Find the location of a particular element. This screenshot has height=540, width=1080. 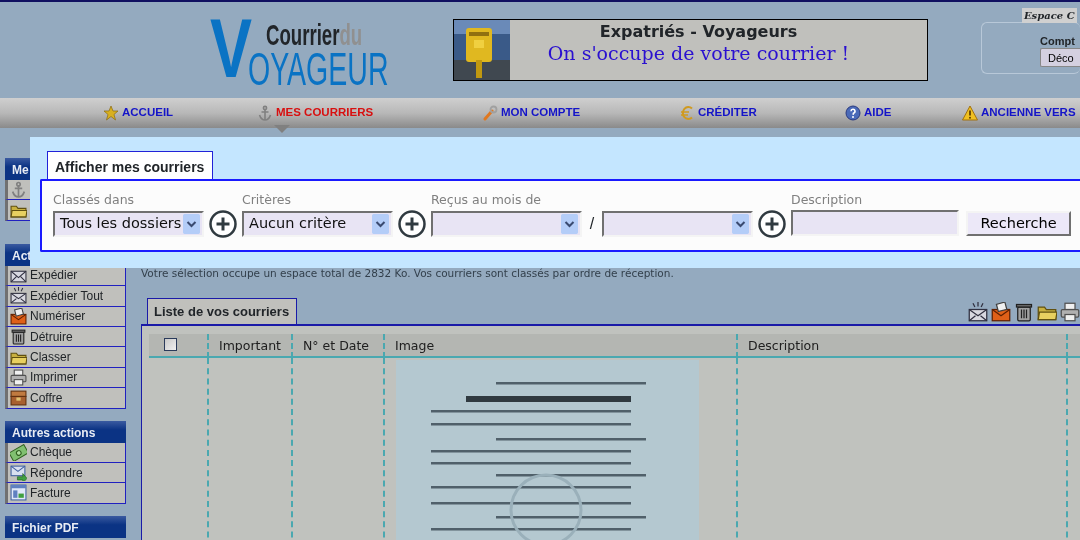

column-header: Image is located at coordinates (561, 346).